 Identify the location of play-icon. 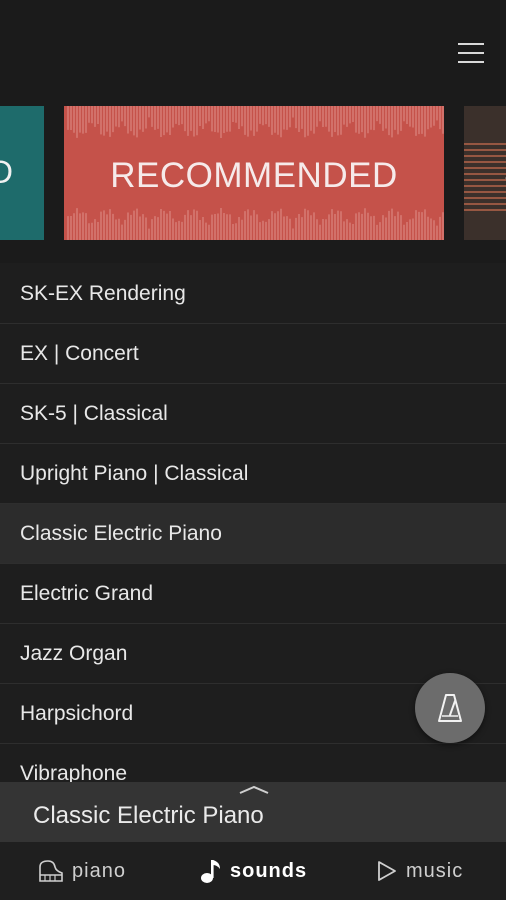
(387, 871).